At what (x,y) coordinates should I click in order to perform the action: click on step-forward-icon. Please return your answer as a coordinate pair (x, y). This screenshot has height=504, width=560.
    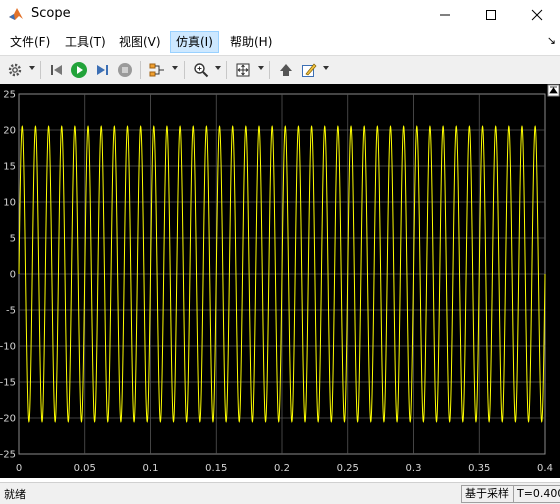
    Looking at the image, I should click on (102, 70).